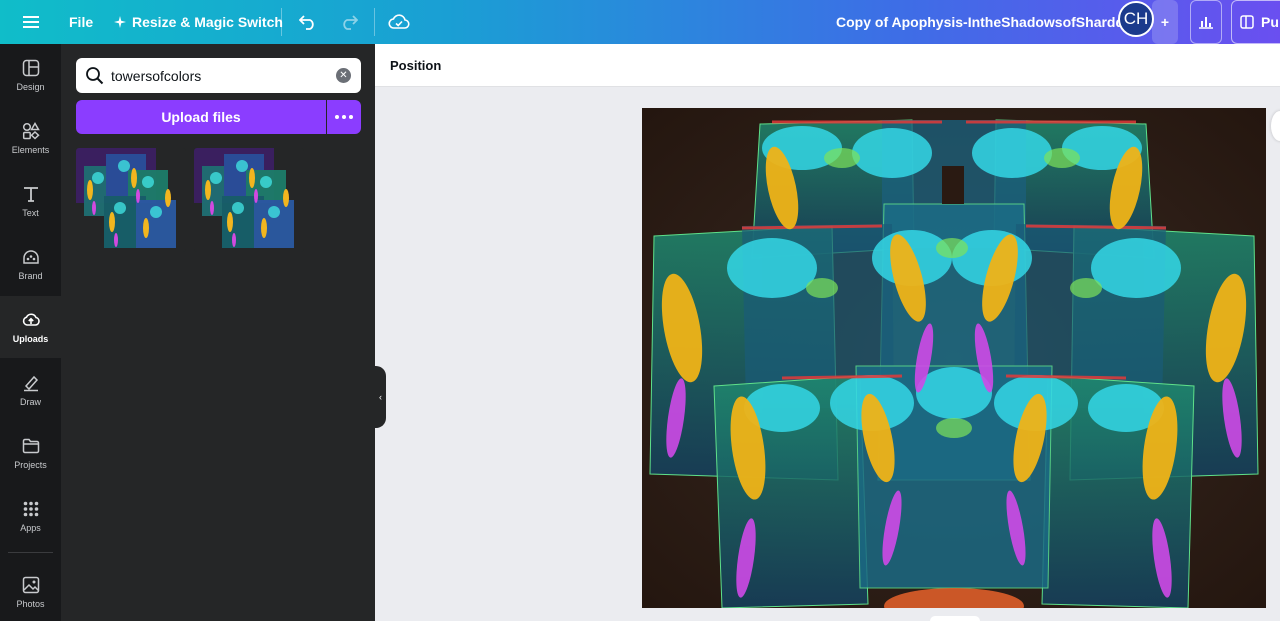 This screenshot has height=621, width=1280. I want to click on publish-button: Pu, so click(1255, 22).